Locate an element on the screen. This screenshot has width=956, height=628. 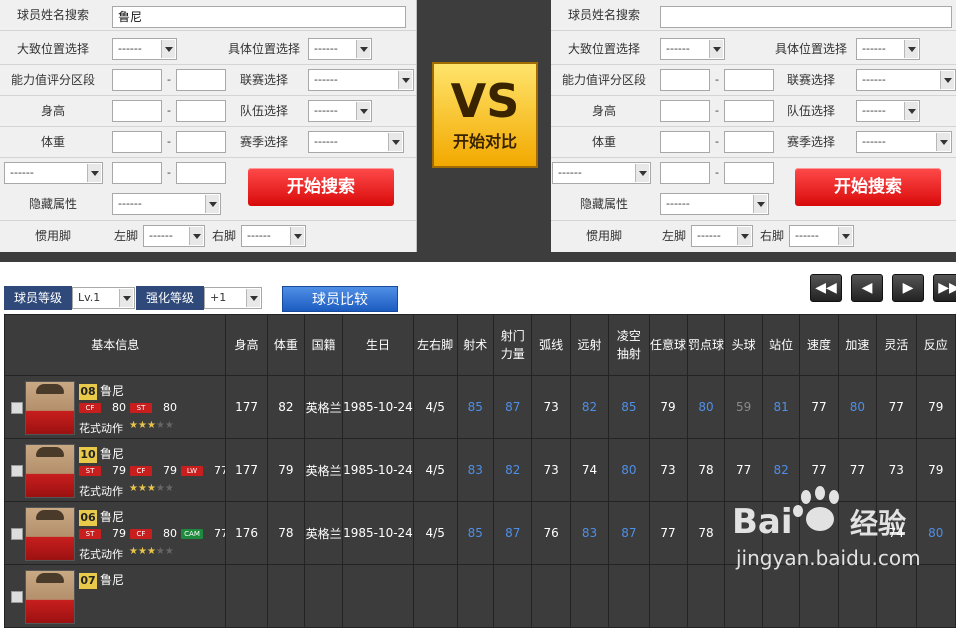
name-label: 球员姓名搜索 is located at coordinates (52, 15).